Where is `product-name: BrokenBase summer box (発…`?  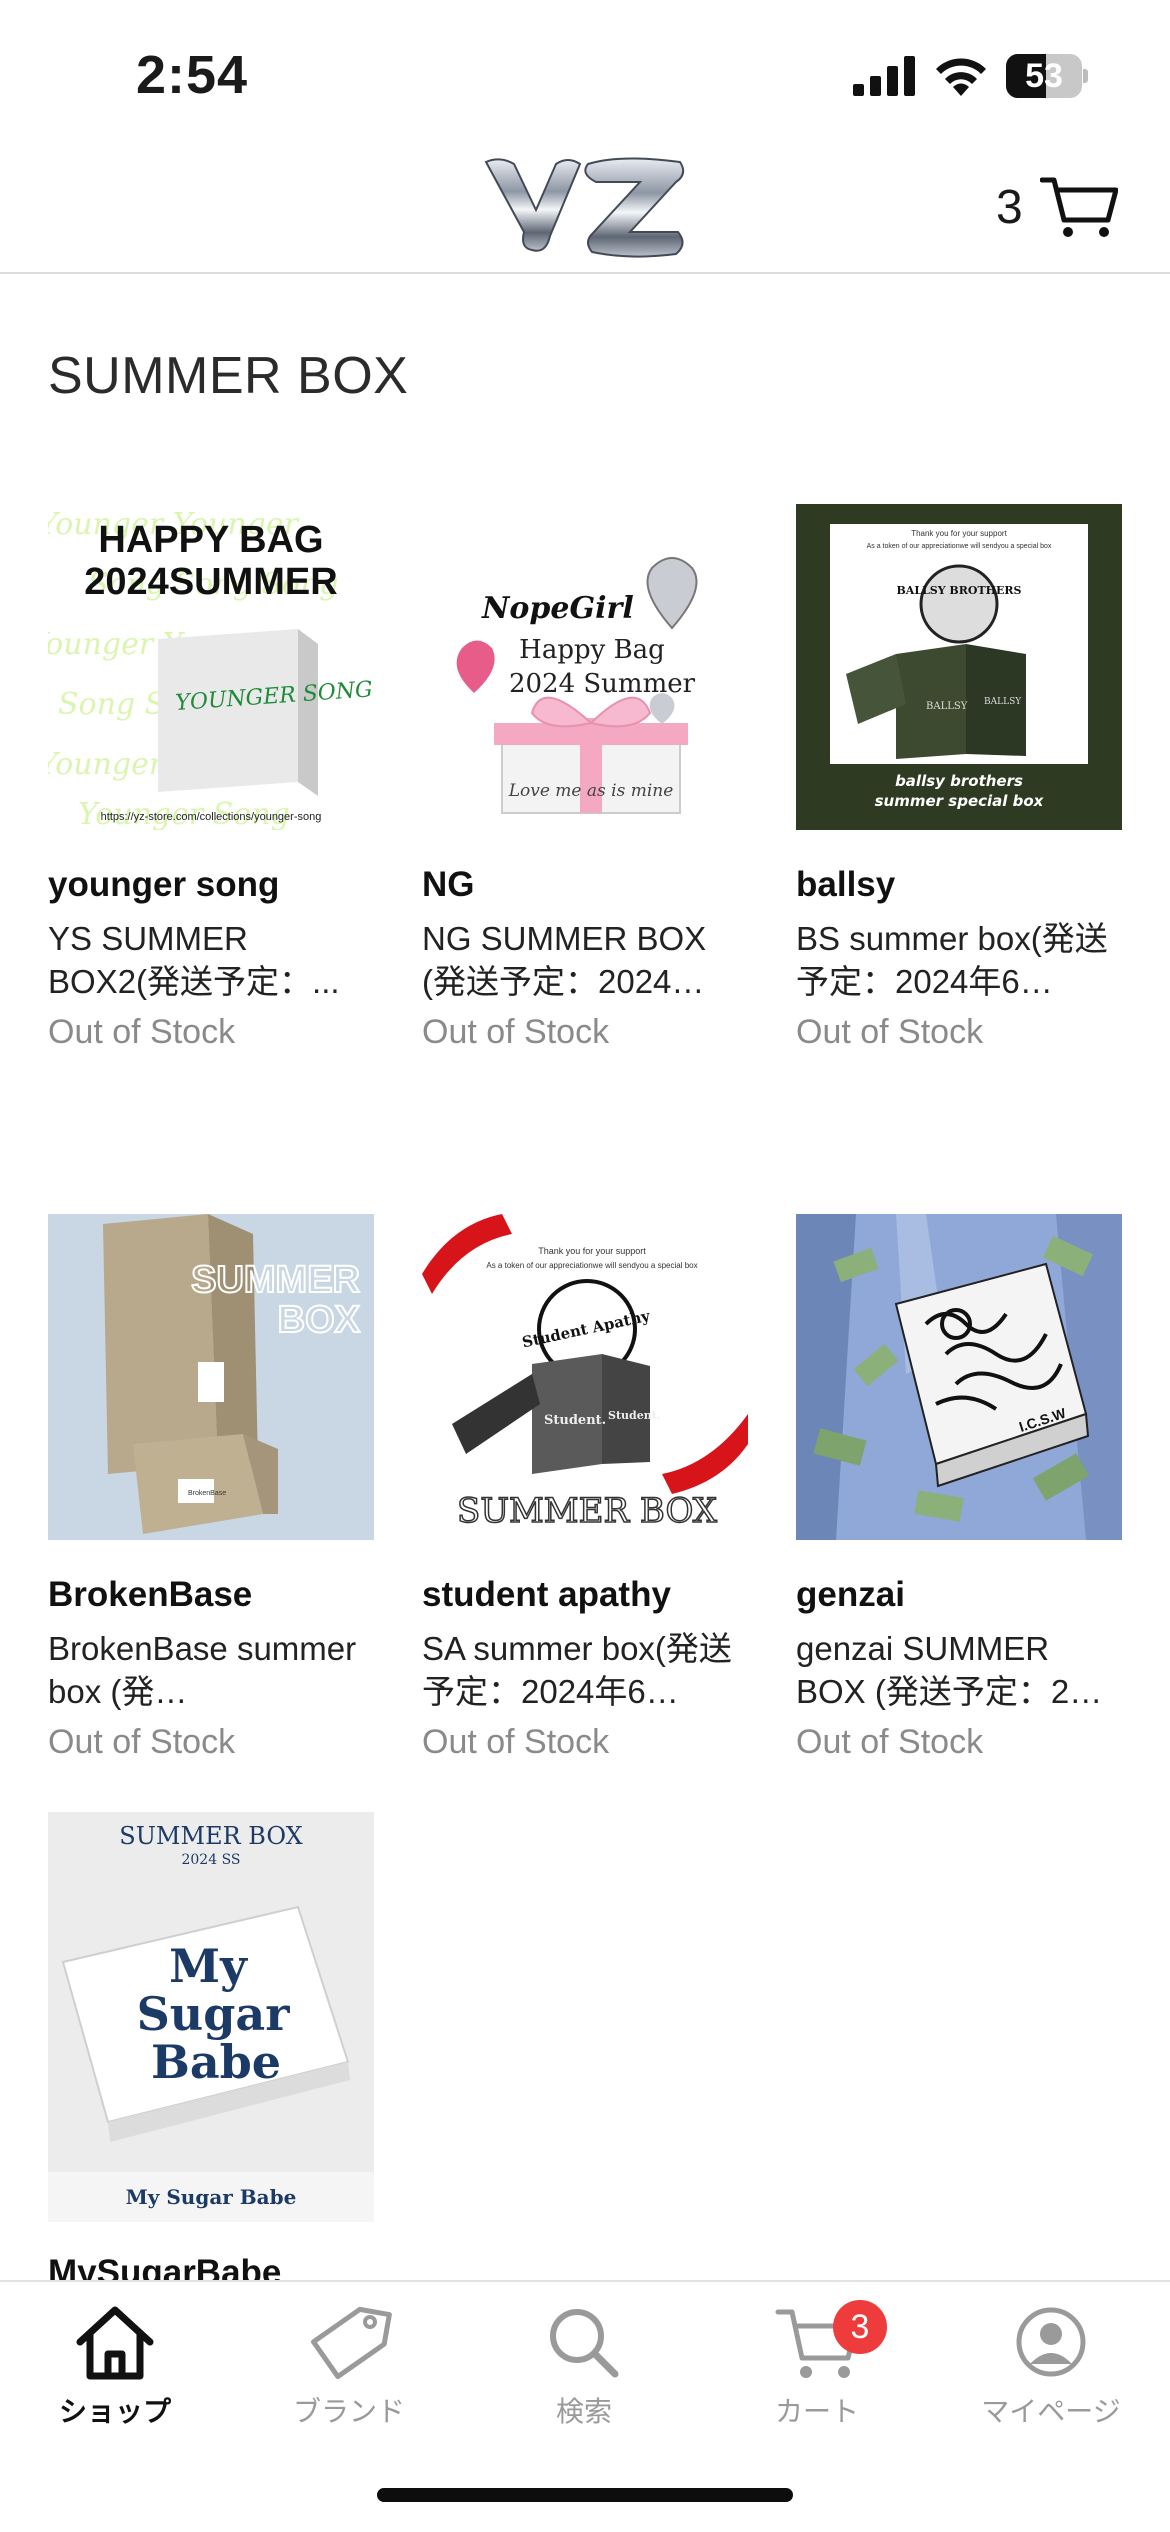
product-name: BrokenBase summer box (発… is located at coordinates (202, 1670).